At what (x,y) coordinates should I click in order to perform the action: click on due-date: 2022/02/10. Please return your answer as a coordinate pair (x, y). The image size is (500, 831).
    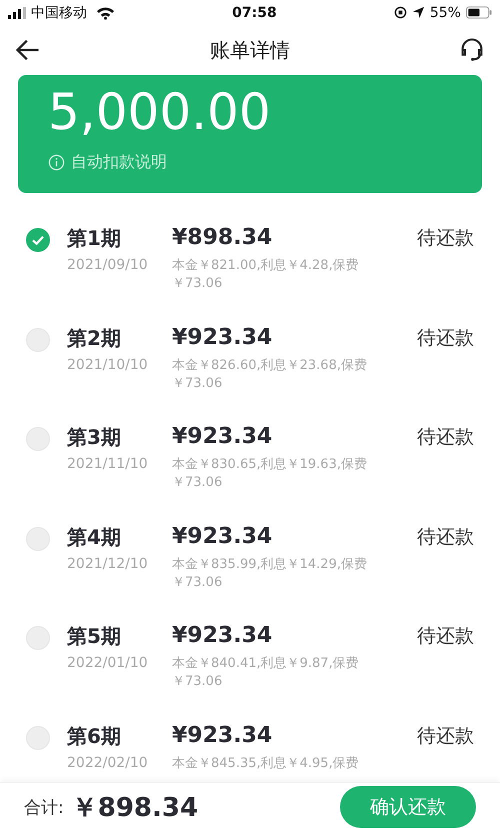
    Looking at the image, I should click on (108, 762).